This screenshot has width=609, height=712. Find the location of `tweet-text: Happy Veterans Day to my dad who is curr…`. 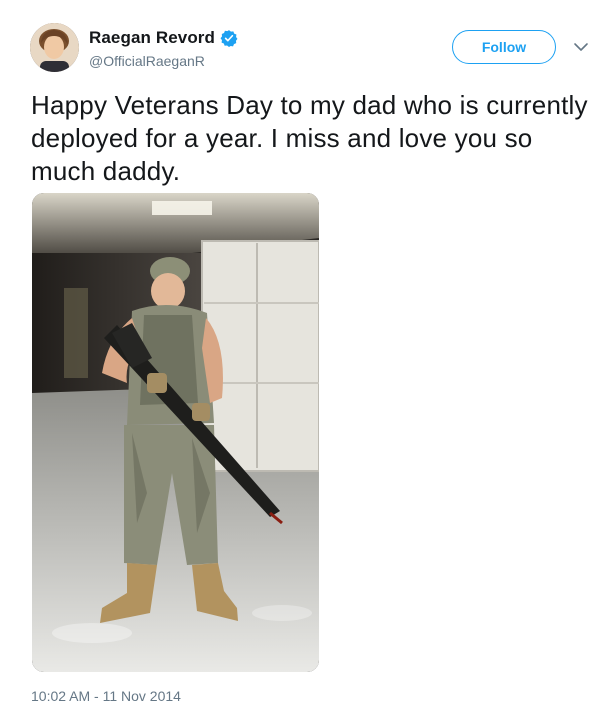

tweet-text: Happy Veterans Day to my dad who is curr… is located at coordinates (309, 138).